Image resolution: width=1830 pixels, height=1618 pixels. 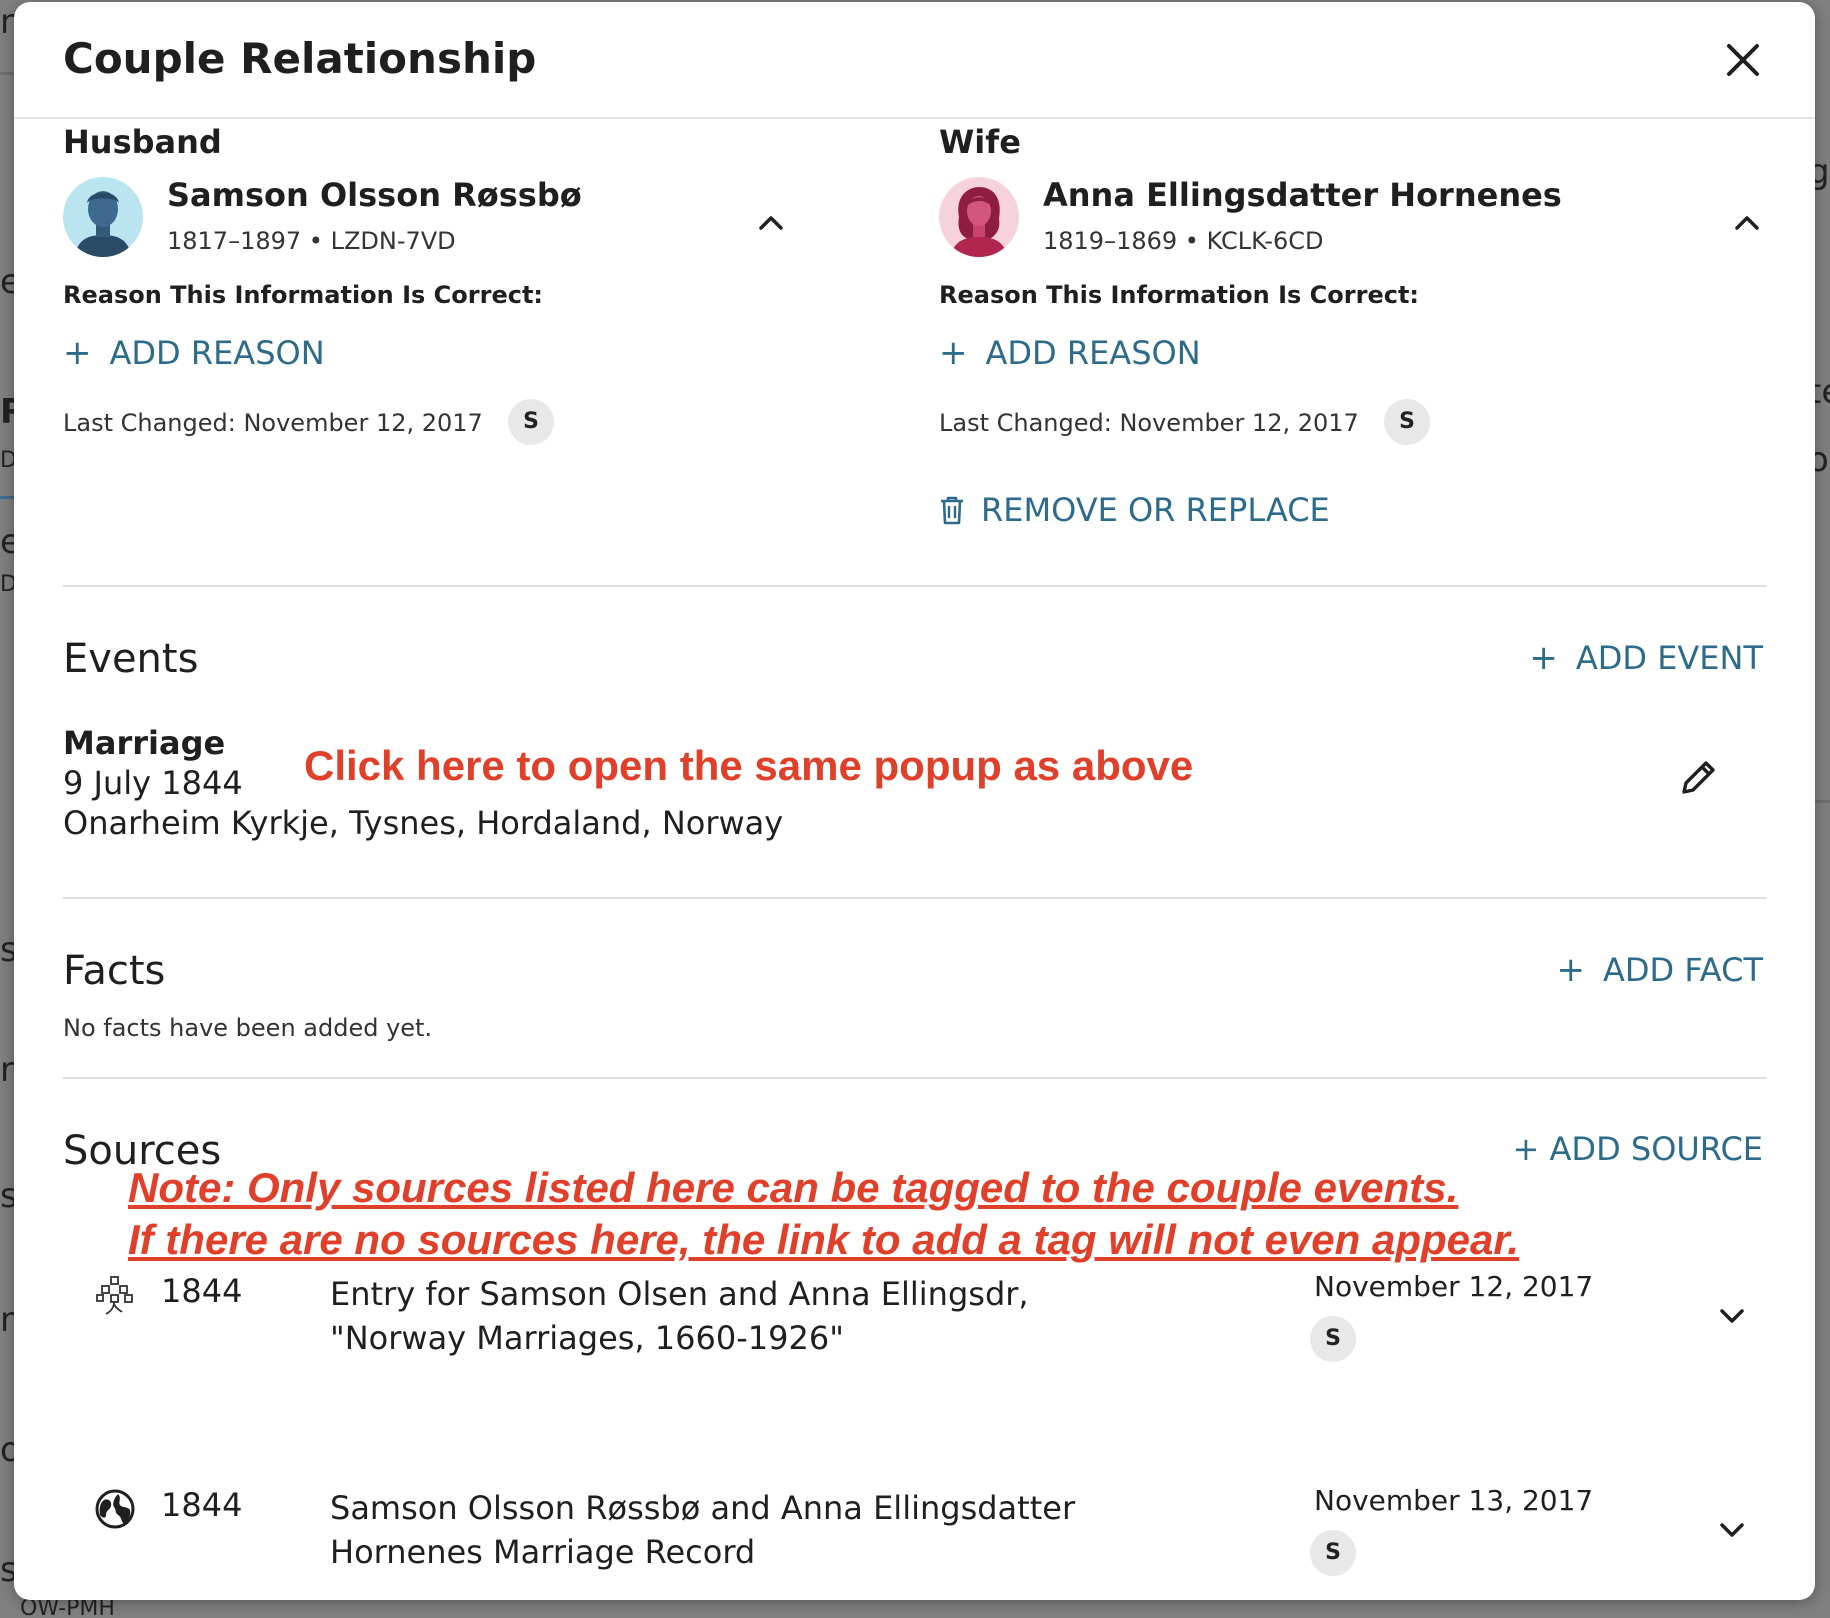 I want to click on close-icon, so click(x=1743, y=60).